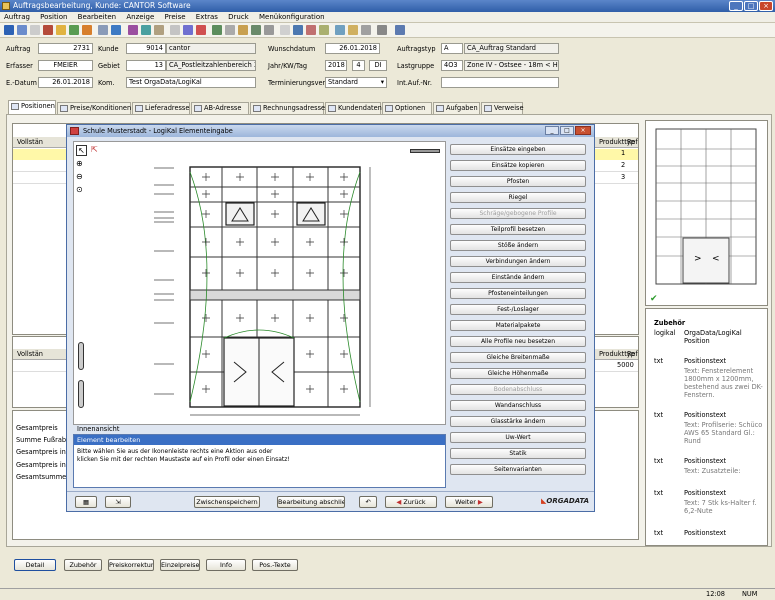 This screenshot has width=775, height=600. I want to click on undo-icon: ↶, so click(368, 502).